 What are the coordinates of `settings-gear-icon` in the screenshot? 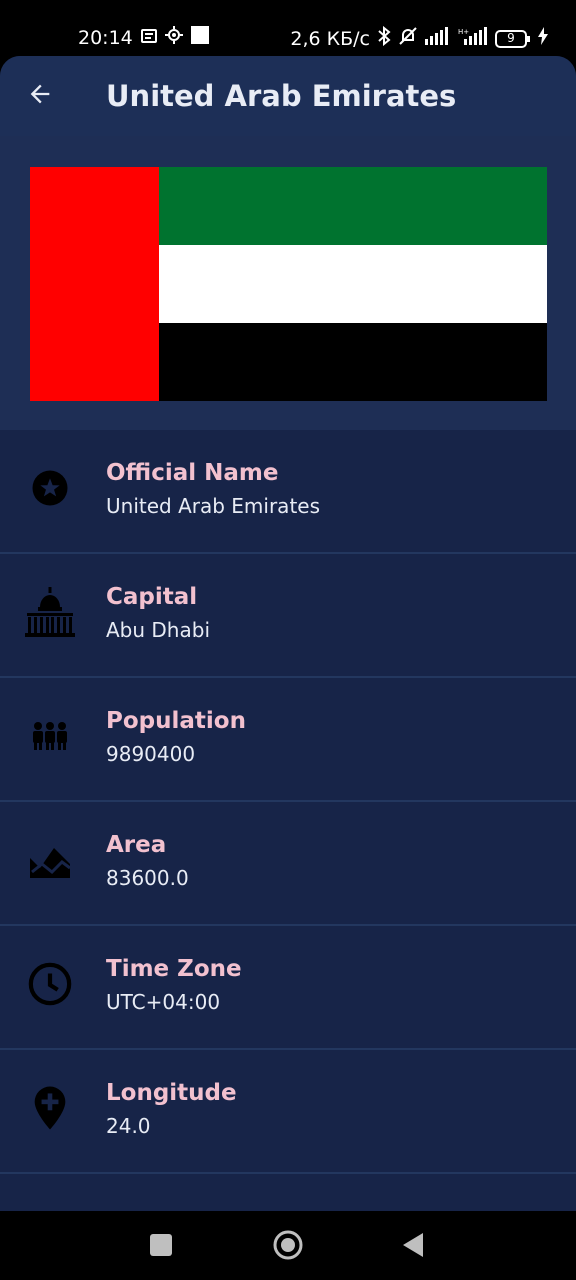 It's located at (173, 37).